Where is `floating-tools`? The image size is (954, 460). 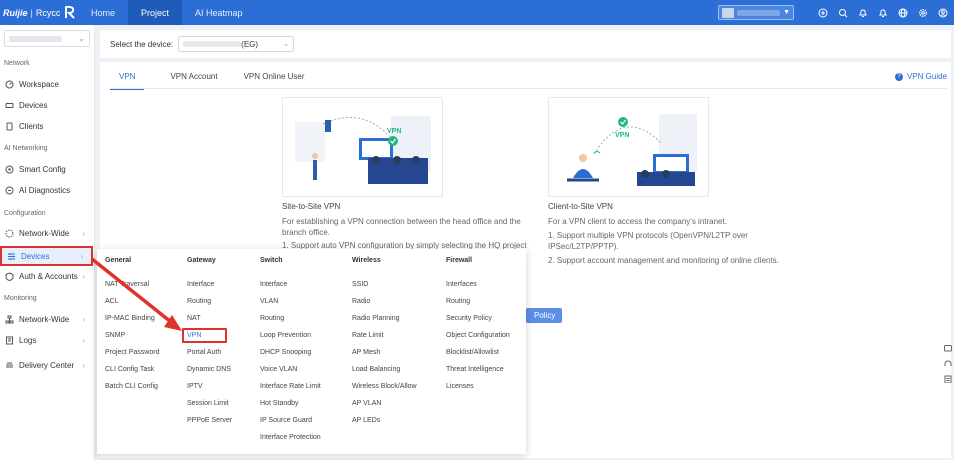 floating-tools is located at coordinates (949, 367).